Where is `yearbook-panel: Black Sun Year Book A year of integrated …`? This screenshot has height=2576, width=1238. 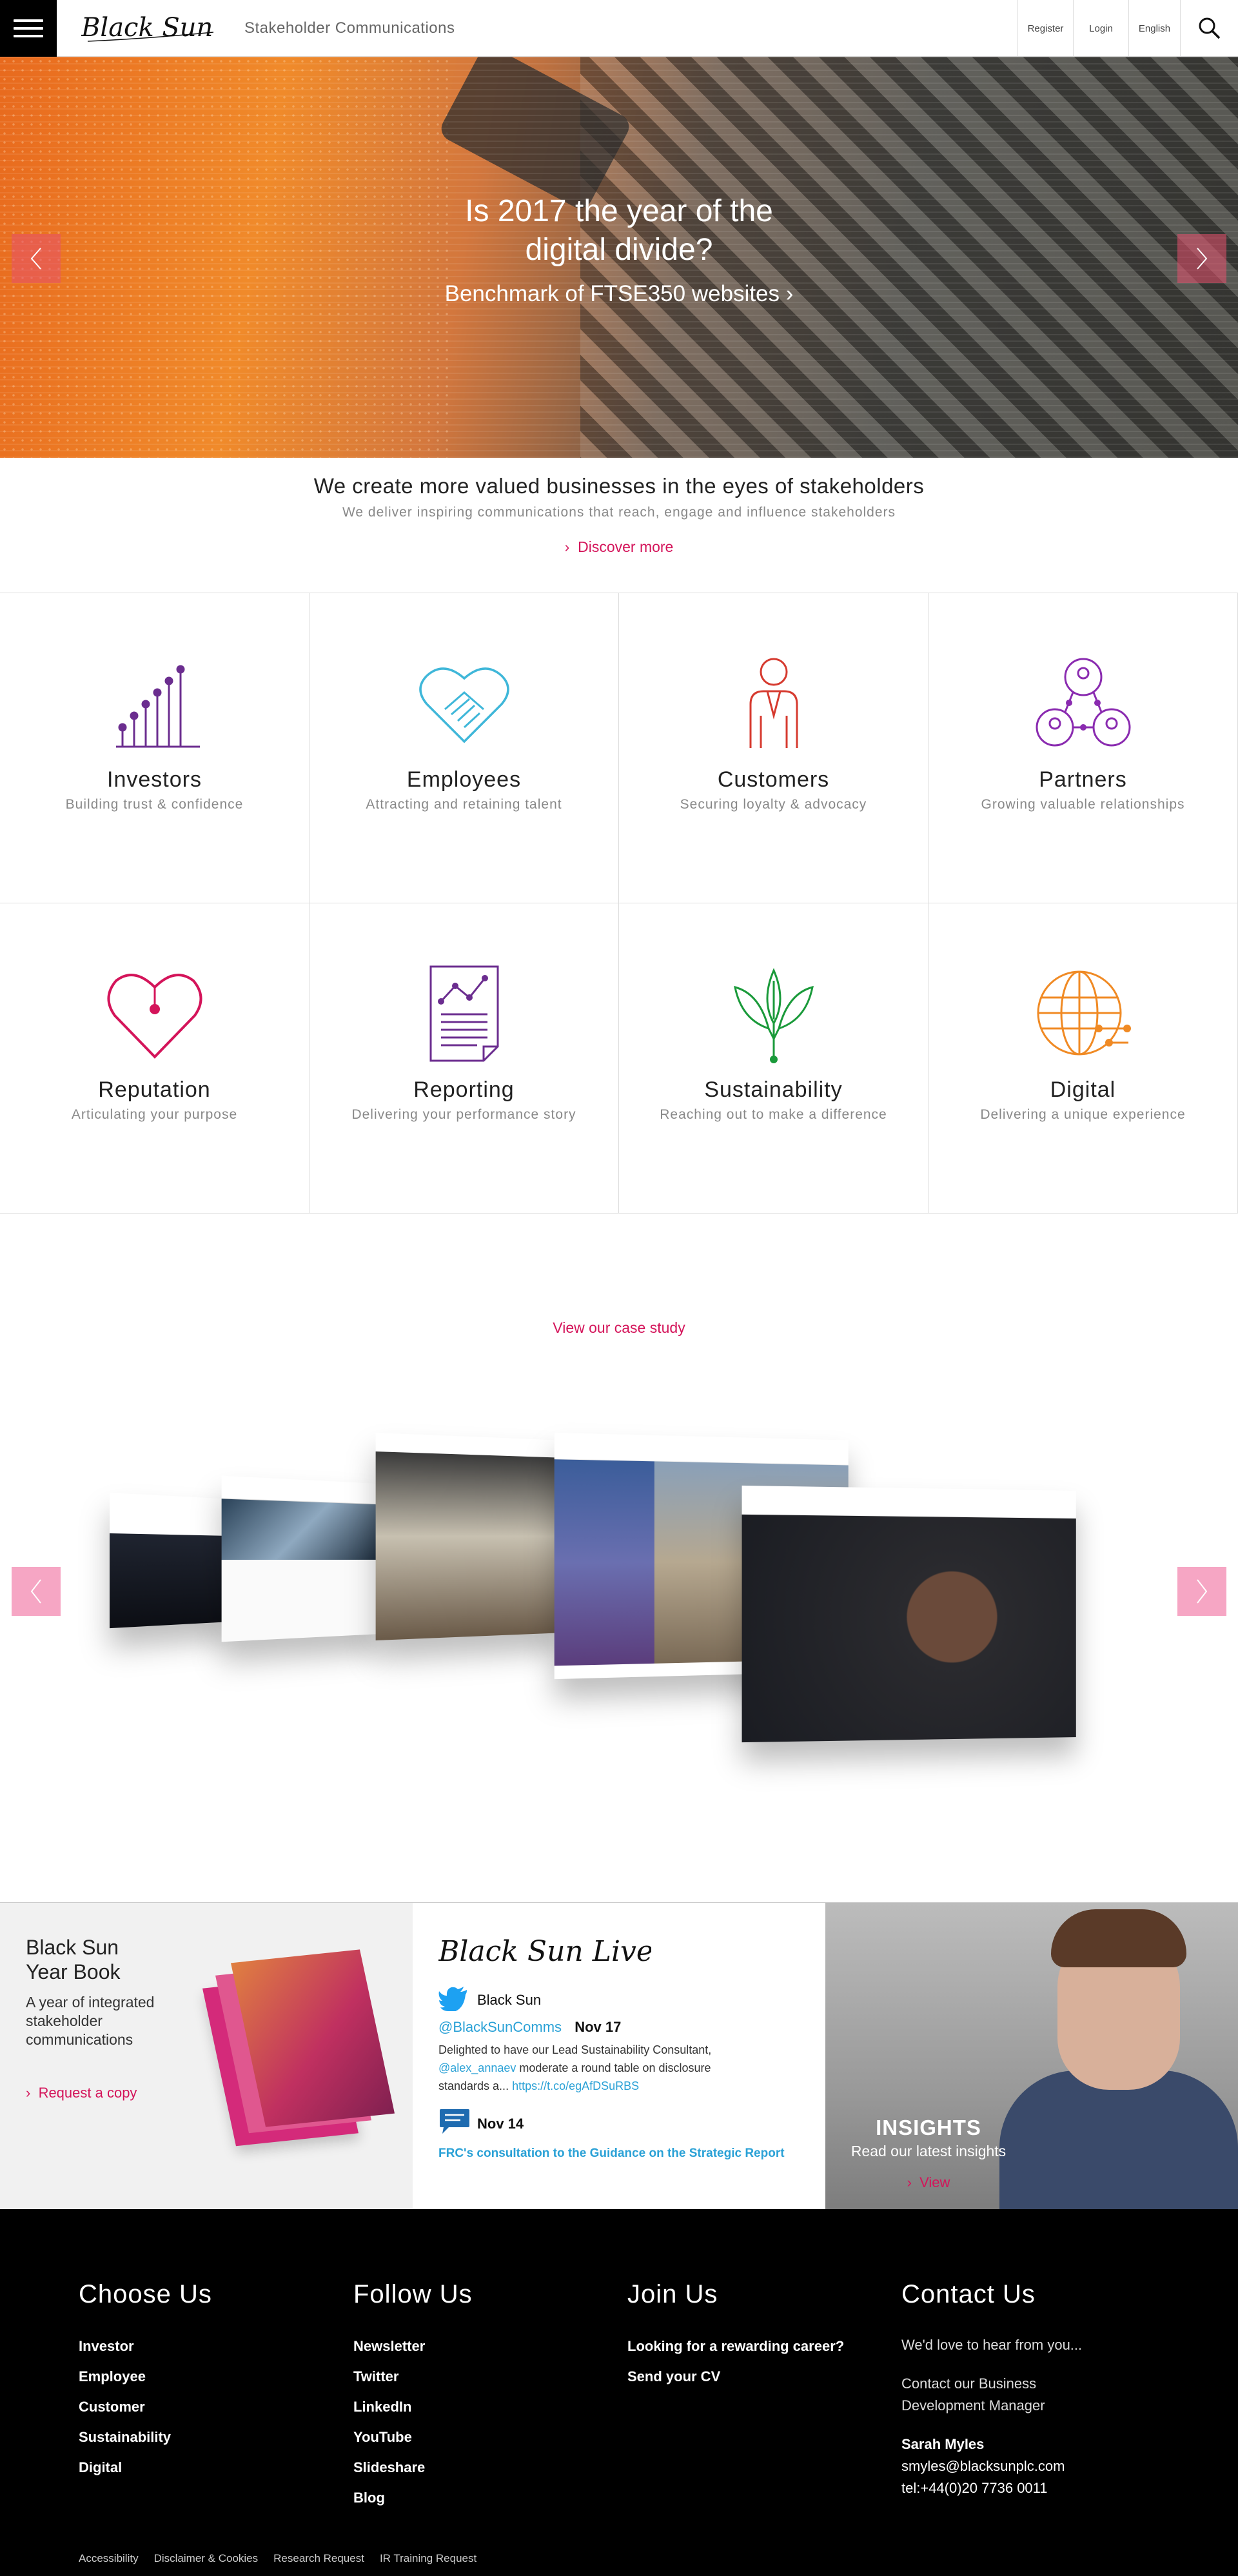
yearbook-panel: Black Sun Year Book A year of integrated … is located at coordinates (206, 2056).